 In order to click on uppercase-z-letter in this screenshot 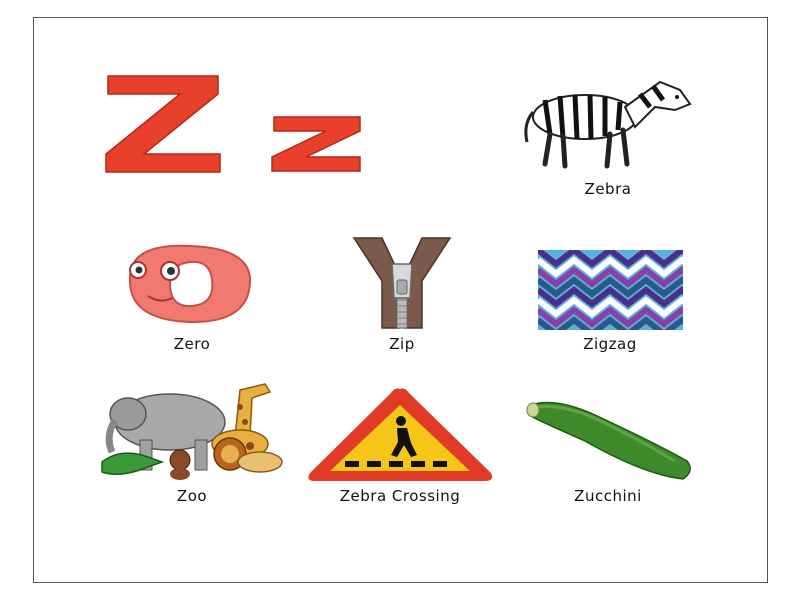, I will do `click(163, 124)`.